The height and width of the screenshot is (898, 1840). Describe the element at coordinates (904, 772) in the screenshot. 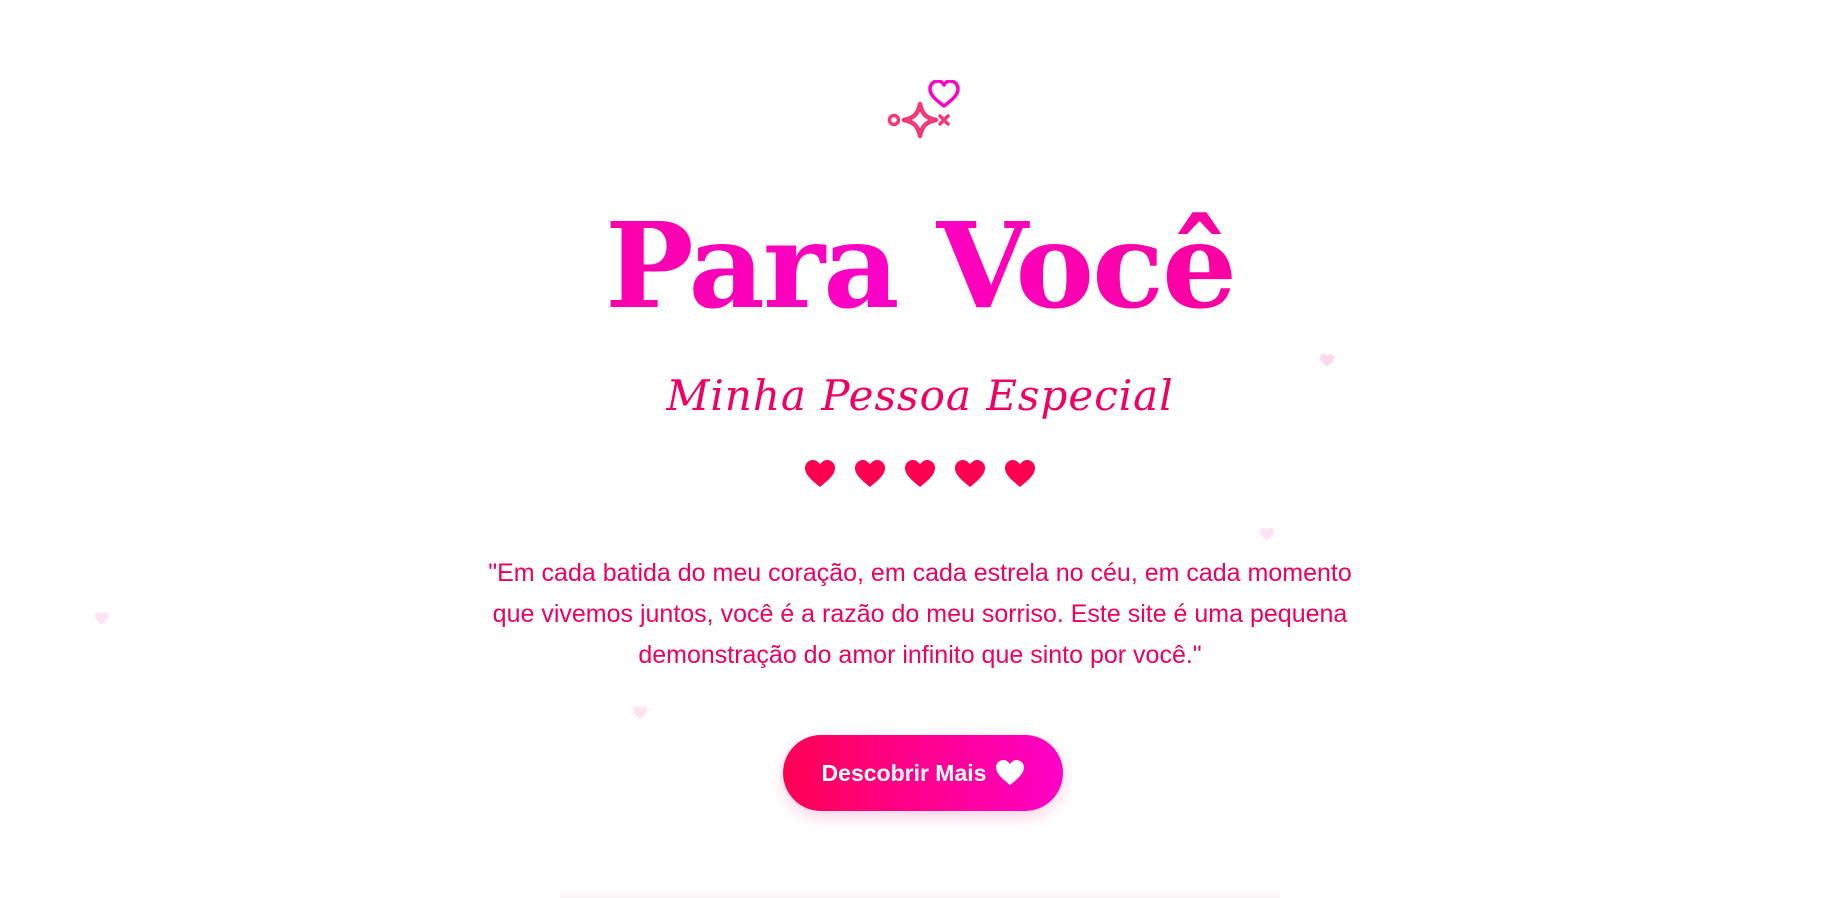

I see `discover-more-label: Descobrir Mais` at that location.